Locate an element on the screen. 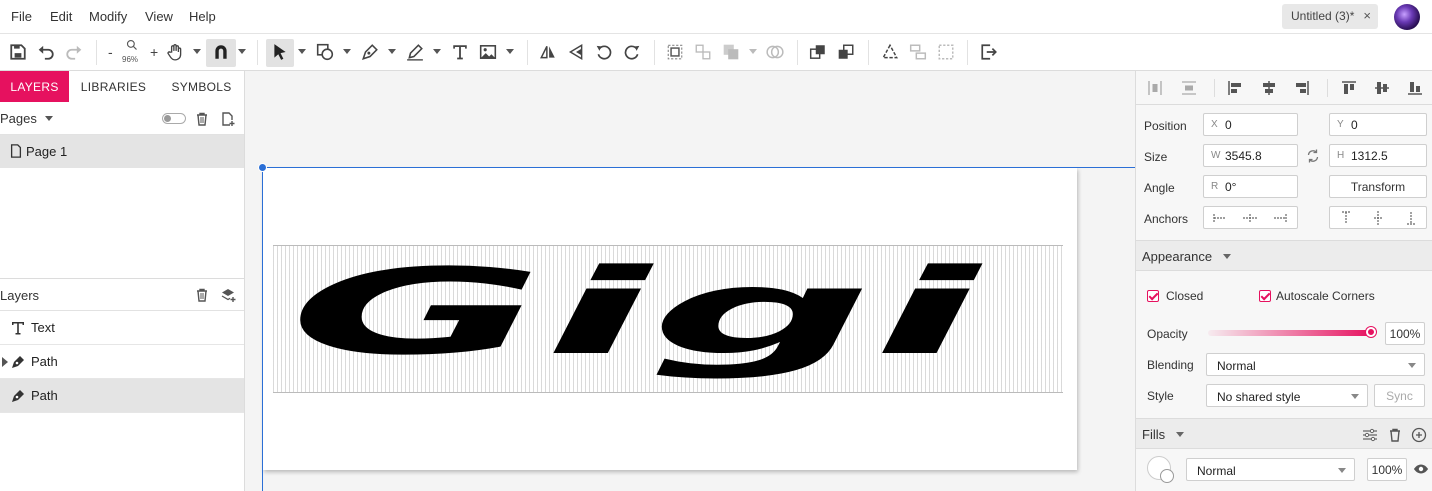  hand-dropdown-icon is located at coordinates (197, 51).